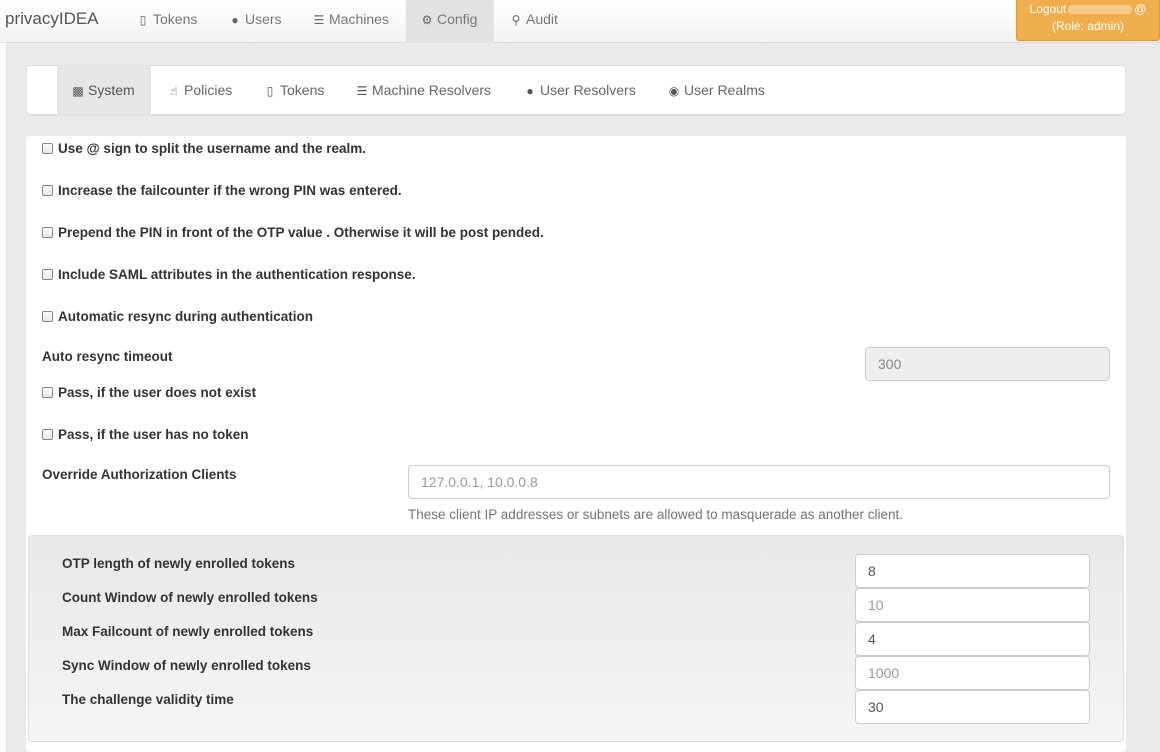 The image size is (1160, 752). Describe the element at coordinates (255, 21) in the screenshot. I see `nav-users: ● Users` at that location.